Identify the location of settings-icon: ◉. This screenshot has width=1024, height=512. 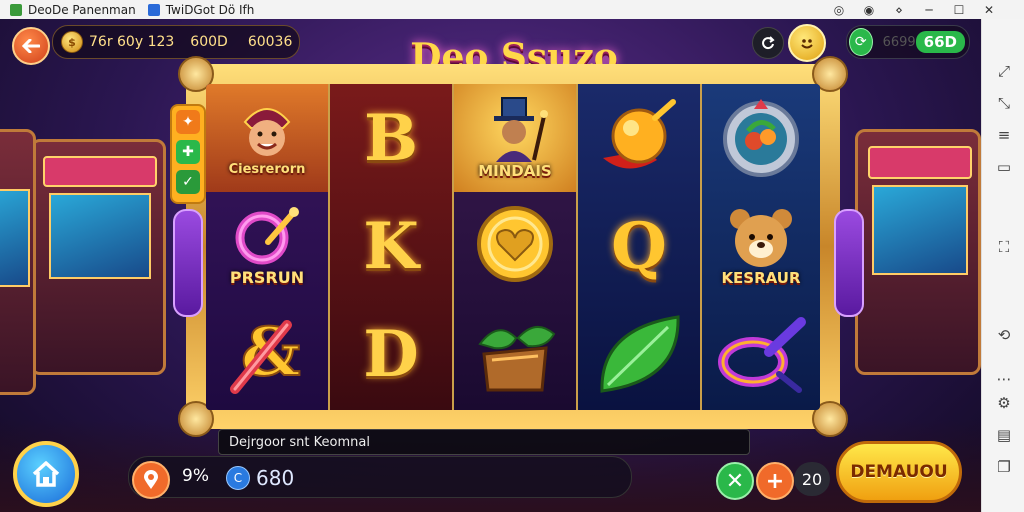
(869, 10).